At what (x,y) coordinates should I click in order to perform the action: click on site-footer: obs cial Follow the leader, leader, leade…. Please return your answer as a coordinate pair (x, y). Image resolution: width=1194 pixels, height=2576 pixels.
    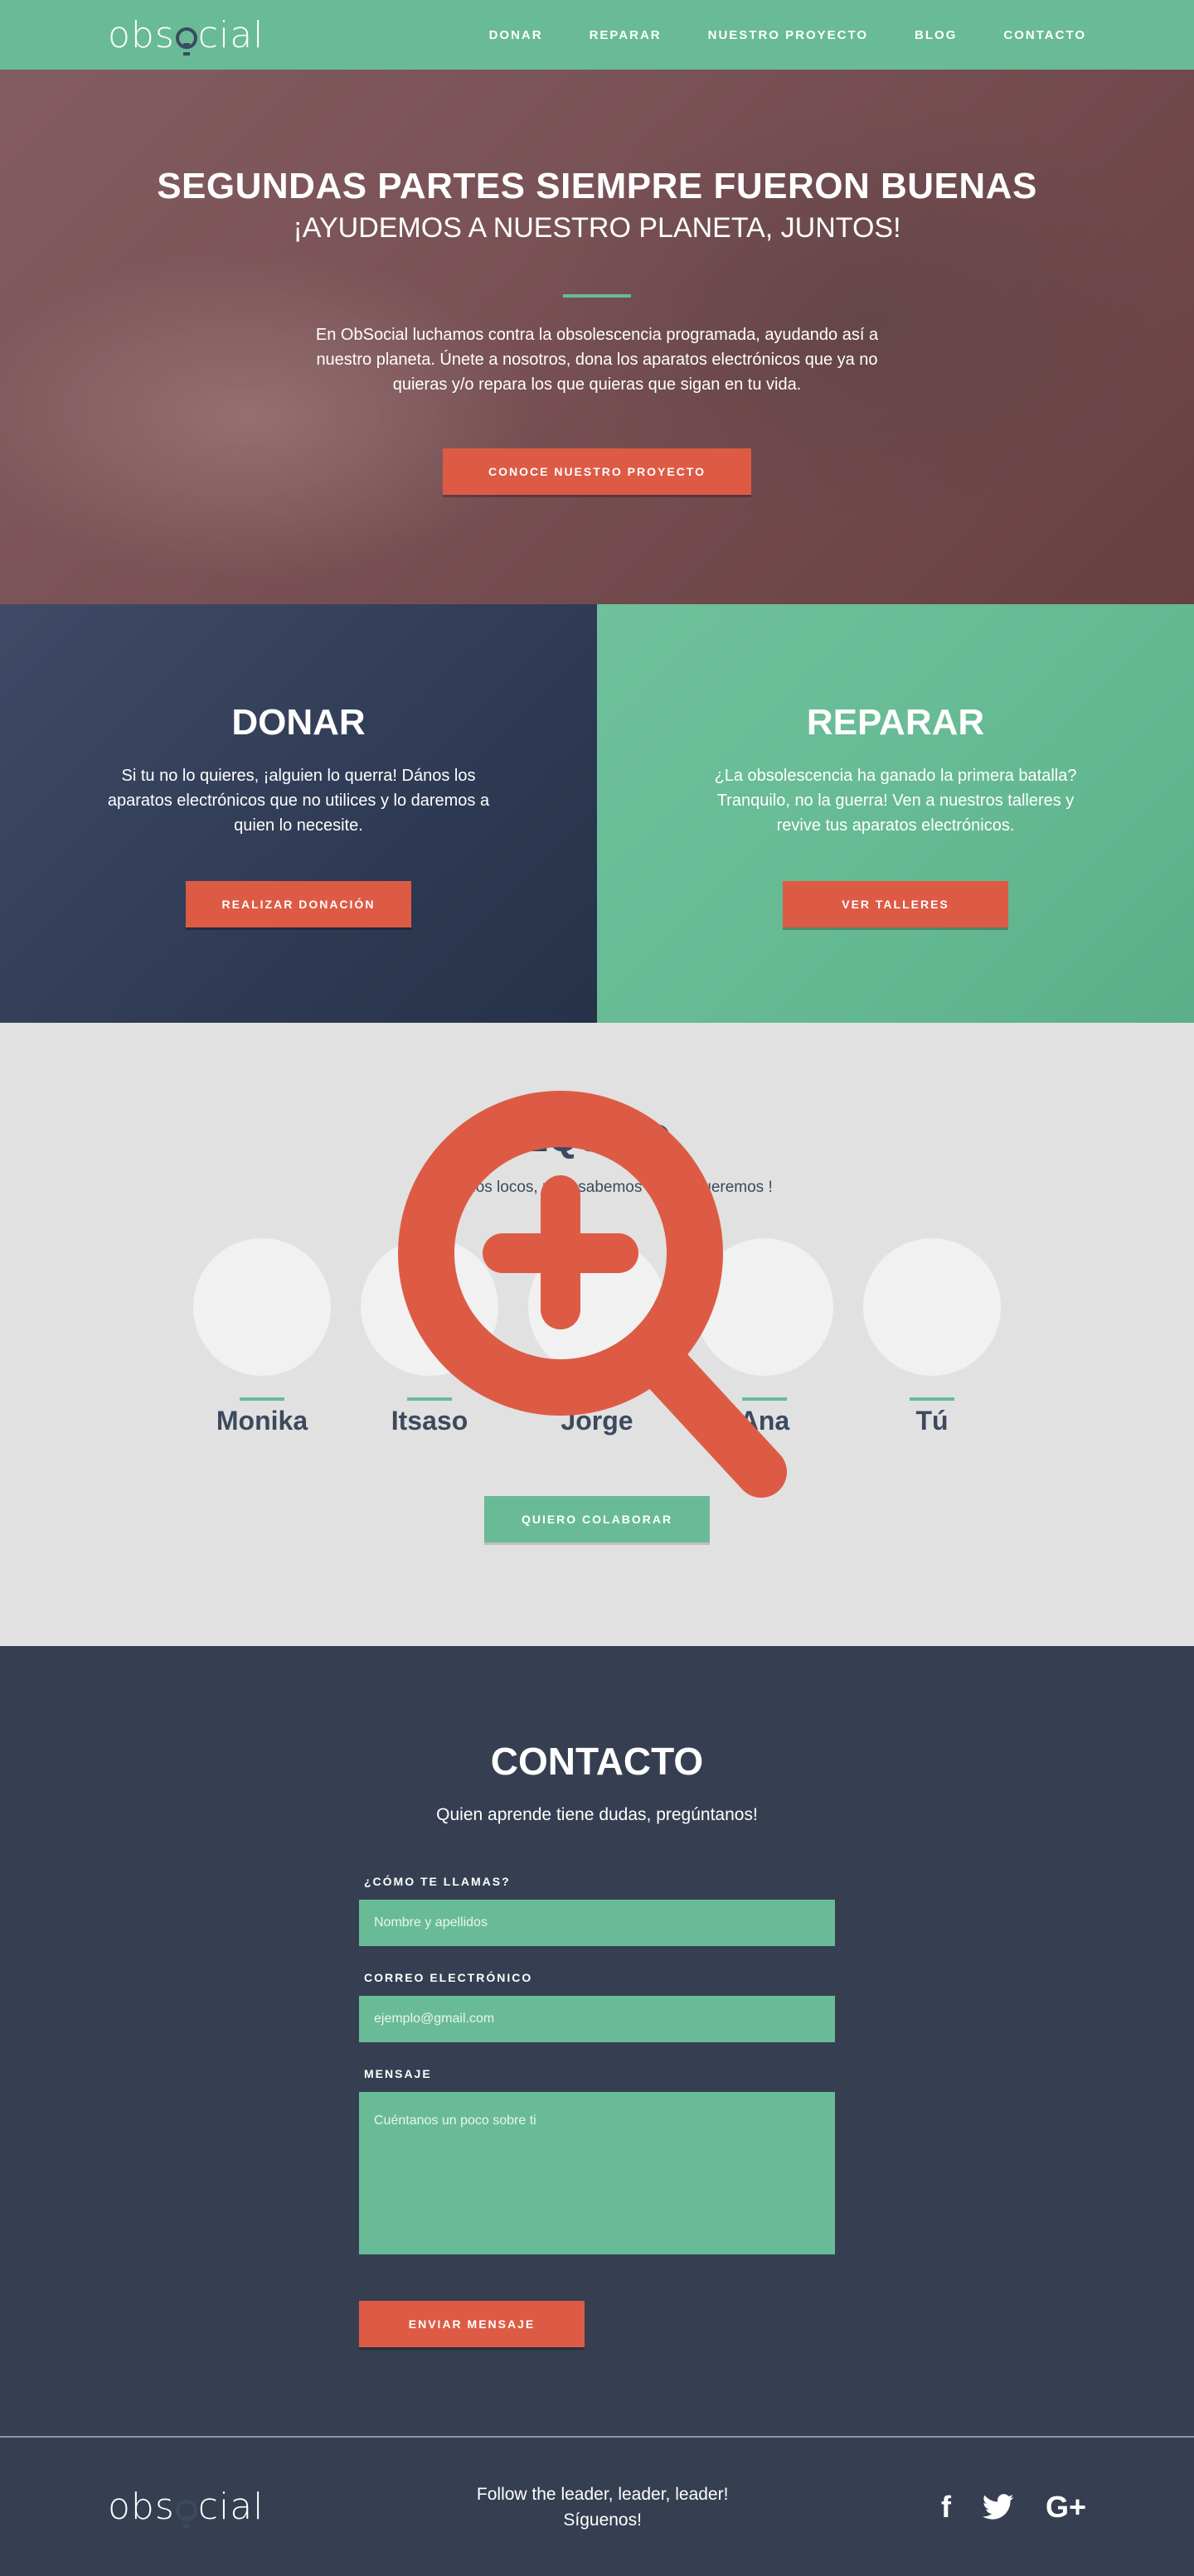
    Looking at the image, I should click on (597, 2507).